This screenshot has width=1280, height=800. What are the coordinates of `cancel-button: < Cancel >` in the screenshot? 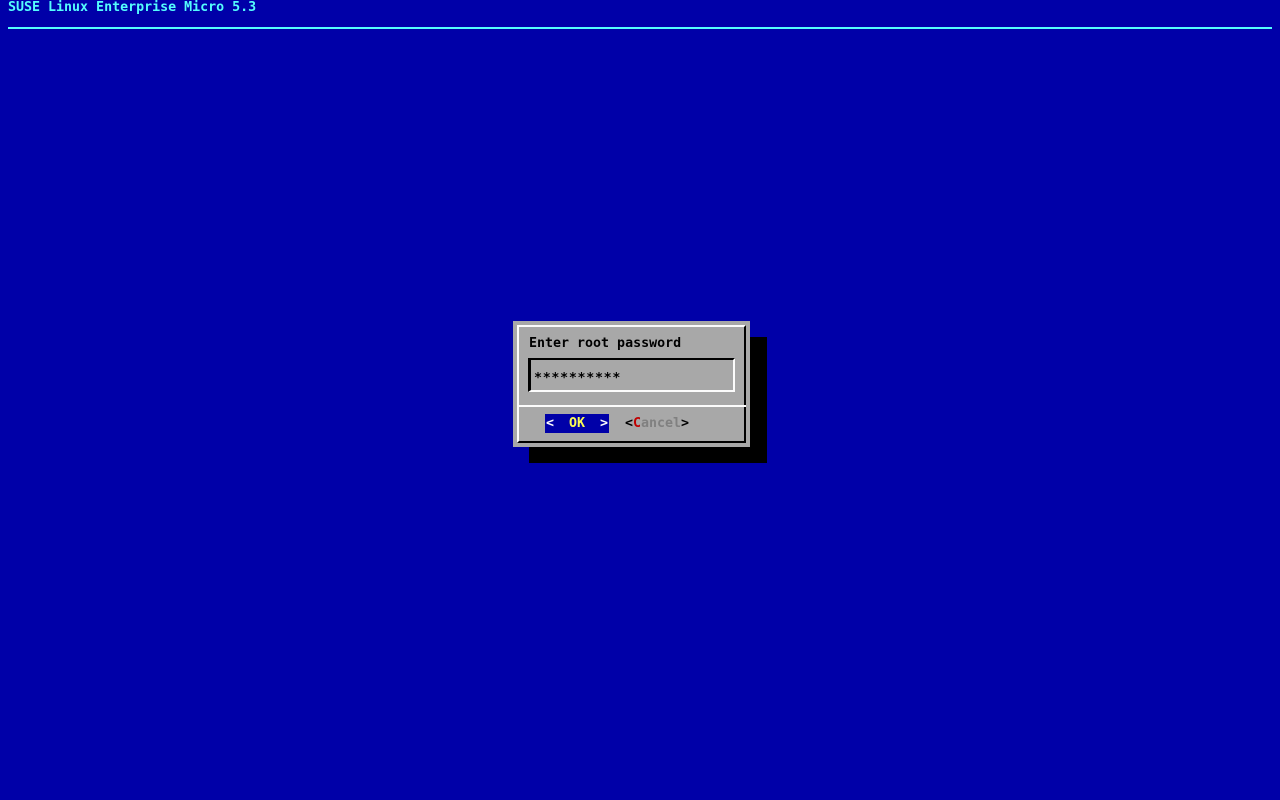 It's located at (657, 423).